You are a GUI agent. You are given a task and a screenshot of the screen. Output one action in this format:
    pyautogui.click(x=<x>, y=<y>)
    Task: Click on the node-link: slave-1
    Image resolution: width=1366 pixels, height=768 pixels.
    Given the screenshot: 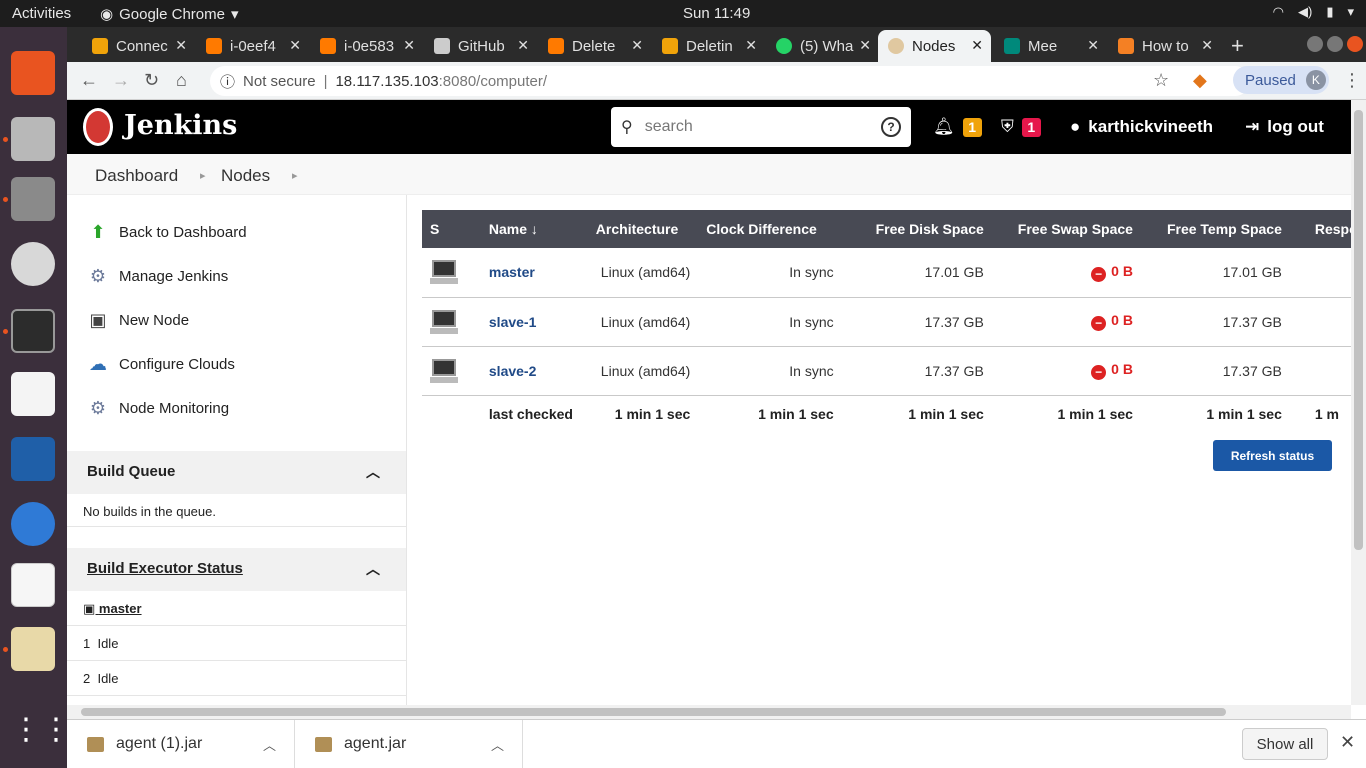 What is the action you would take?
    pyautogui.click(x=530, y=322)
    